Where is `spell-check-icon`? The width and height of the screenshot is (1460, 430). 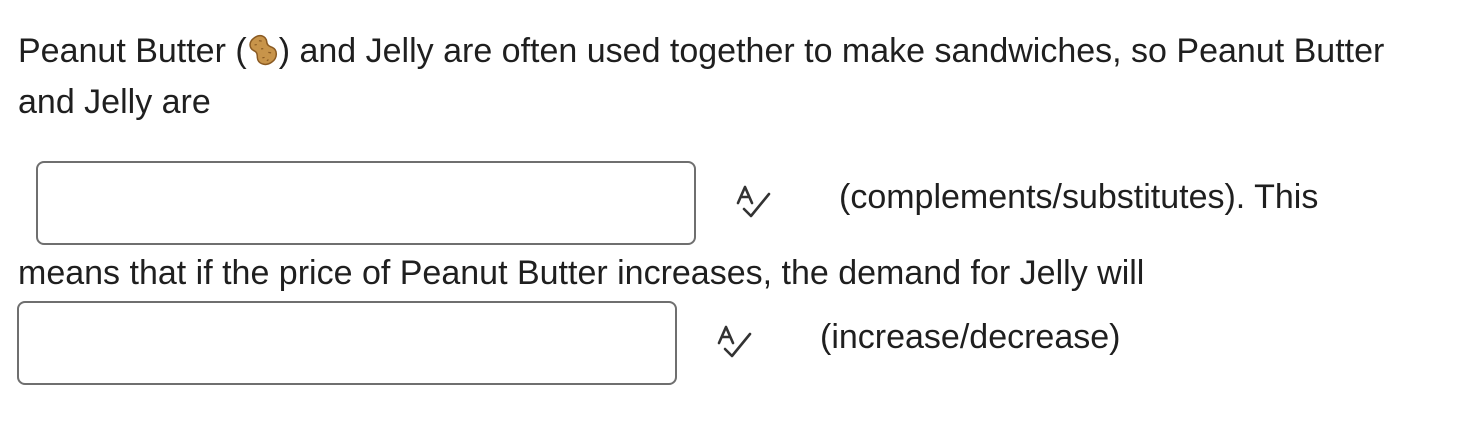
spell-check-icon is located at coordinates (754, 203).